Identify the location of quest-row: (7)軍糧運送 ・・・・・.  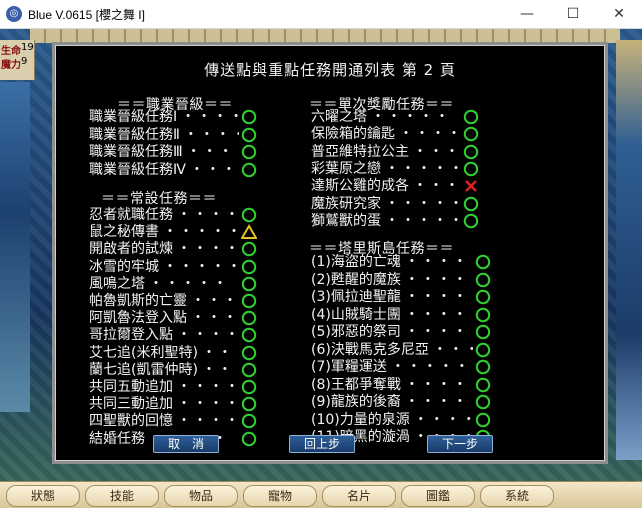
(402, 367).